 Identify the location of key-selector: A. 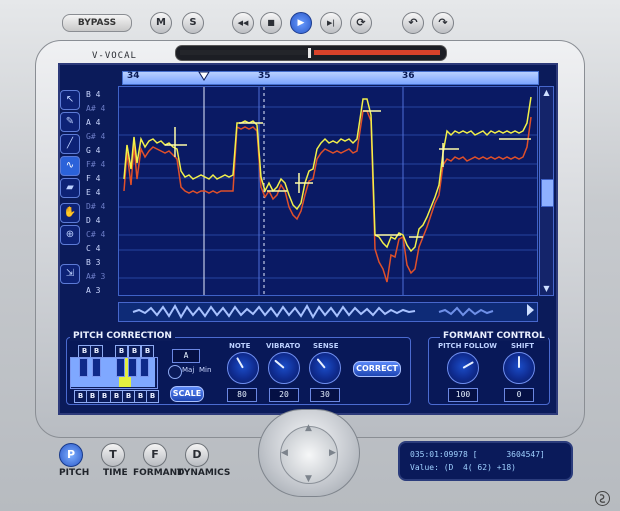
(186, 356).